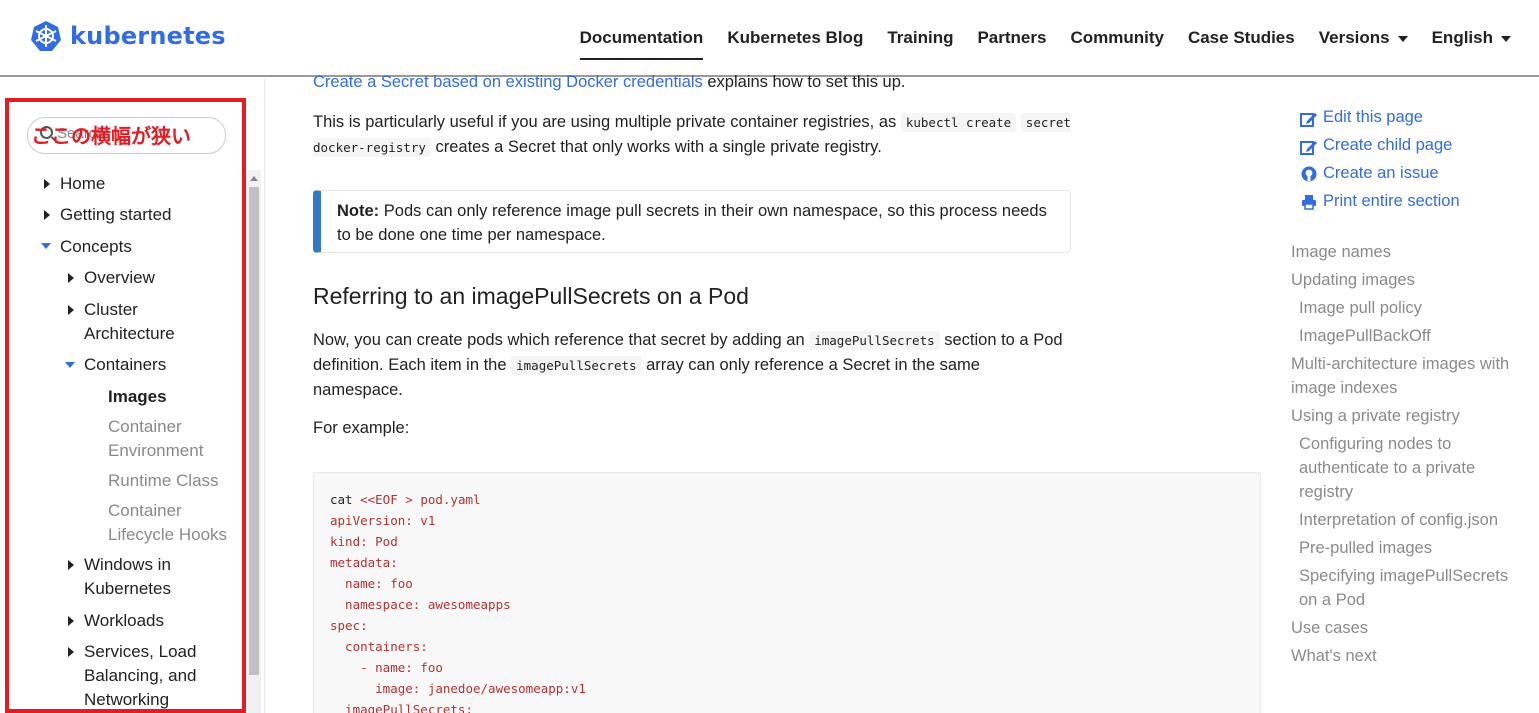 The width and height of the screenshot is (1539, 713). Describe the element at coordinates (1391, 201) in the screenshot. I see `action-label: Print entire section` at that location.